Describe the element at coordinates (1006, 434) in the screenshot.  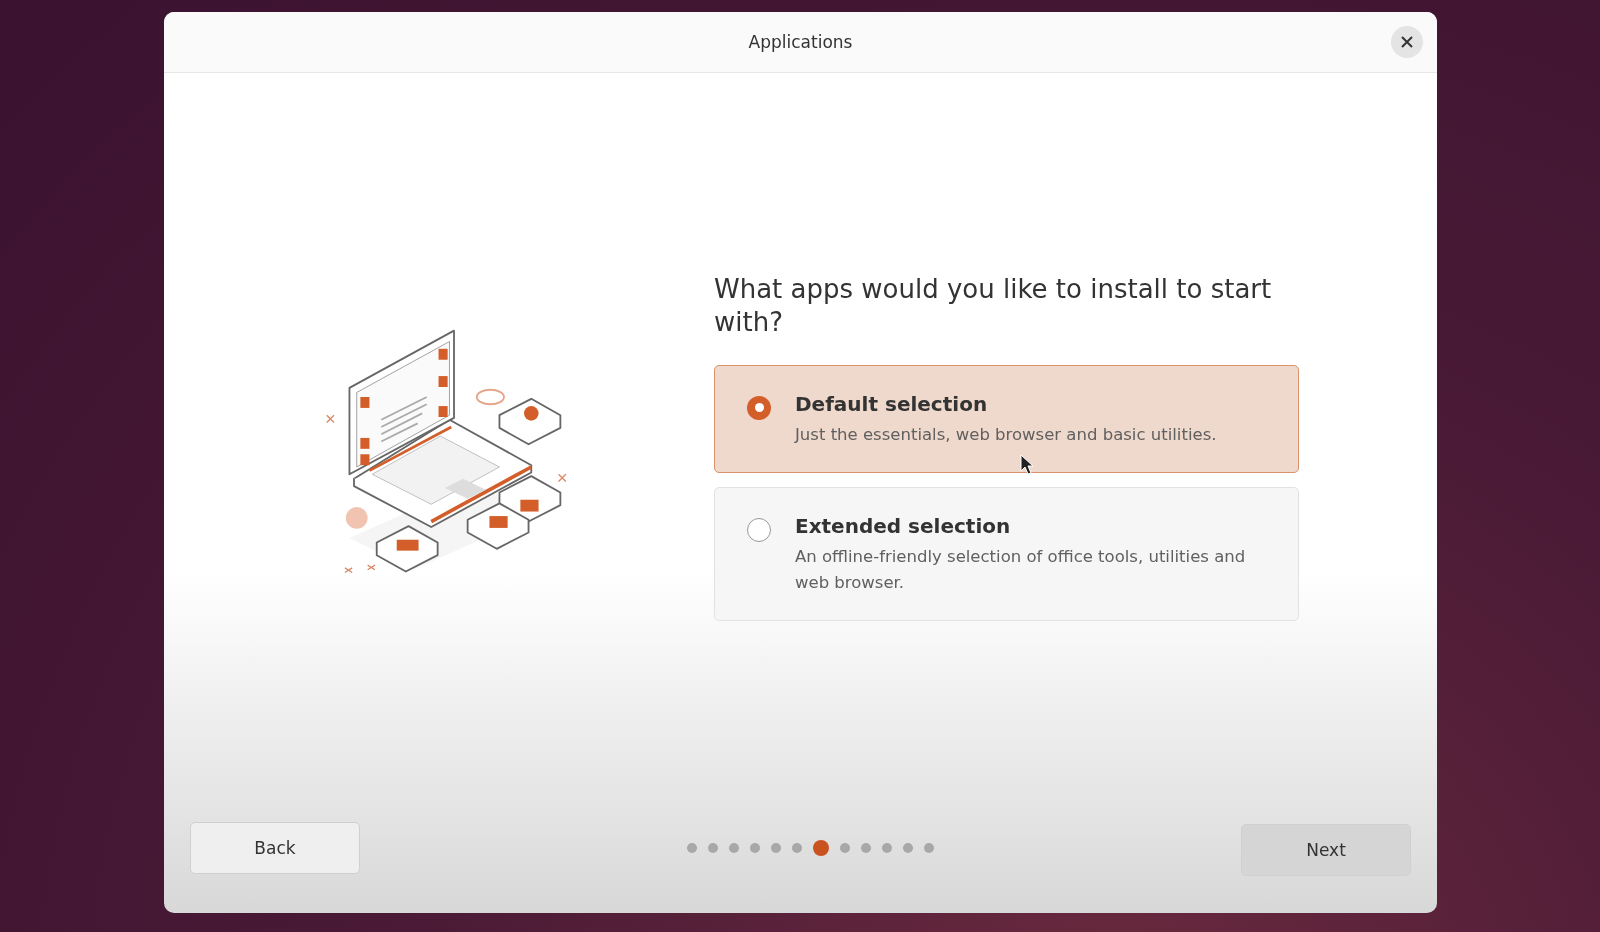
I see `option-description: Just the essentials, web browser and basic utilities.` at that location.